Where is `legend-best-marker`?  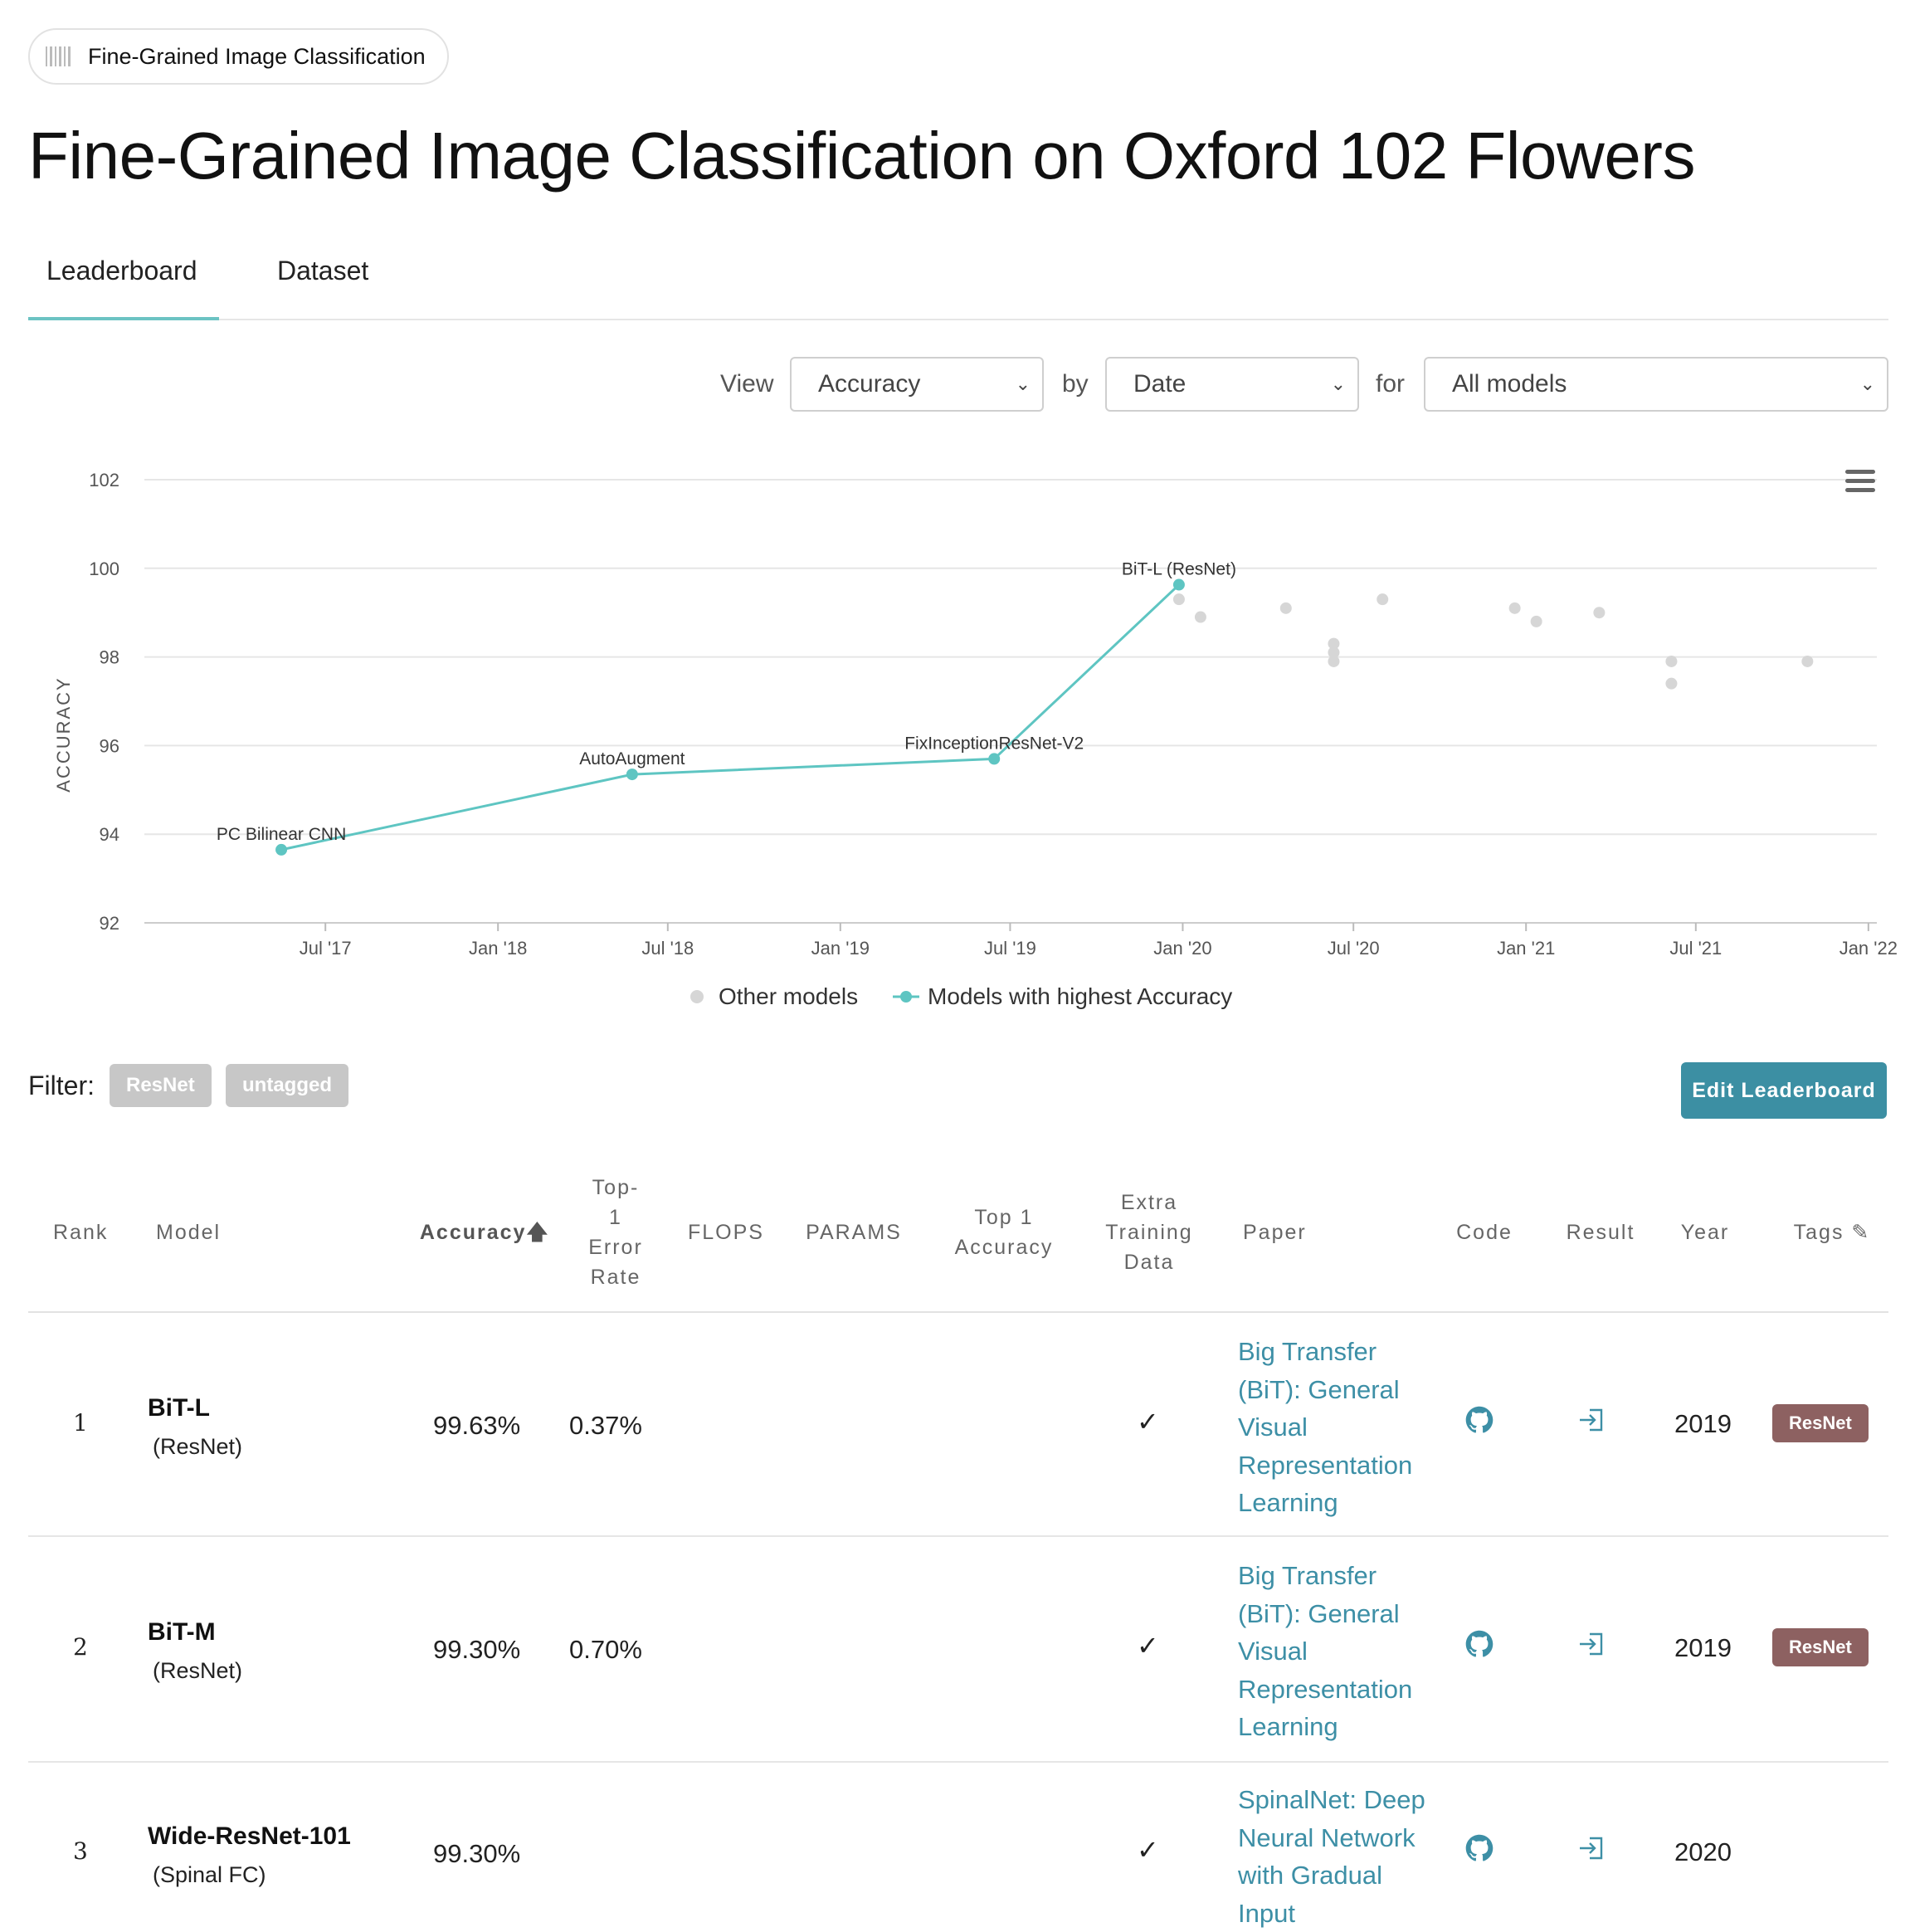 legend-best-marker is located at coordinates (906, 997).